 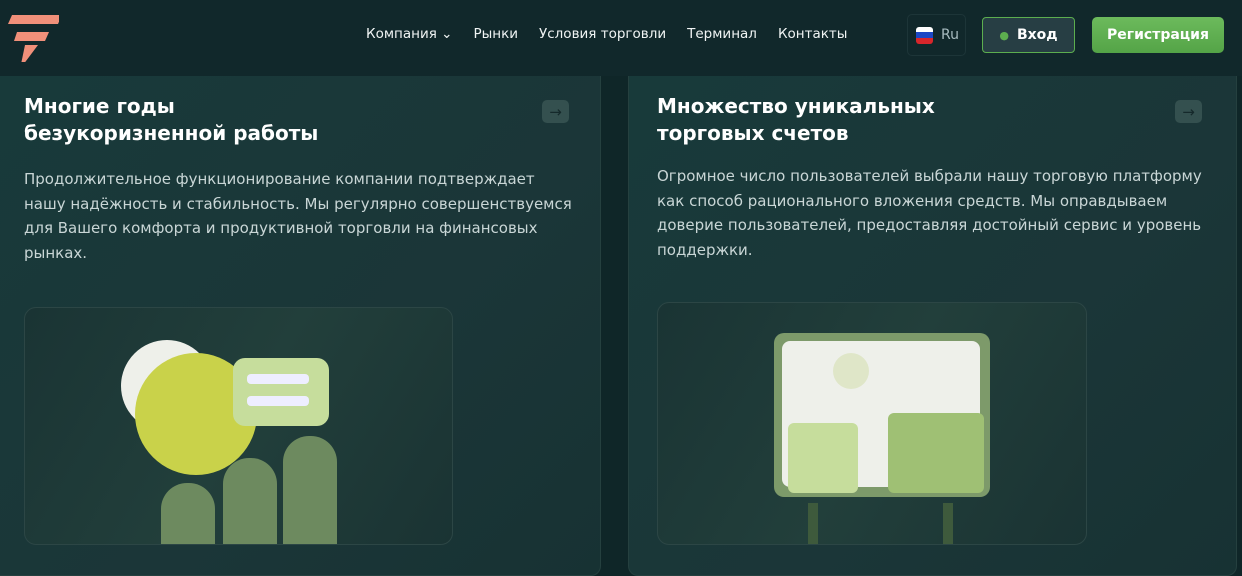 I want to click on logo, so click(x=32, y=34).